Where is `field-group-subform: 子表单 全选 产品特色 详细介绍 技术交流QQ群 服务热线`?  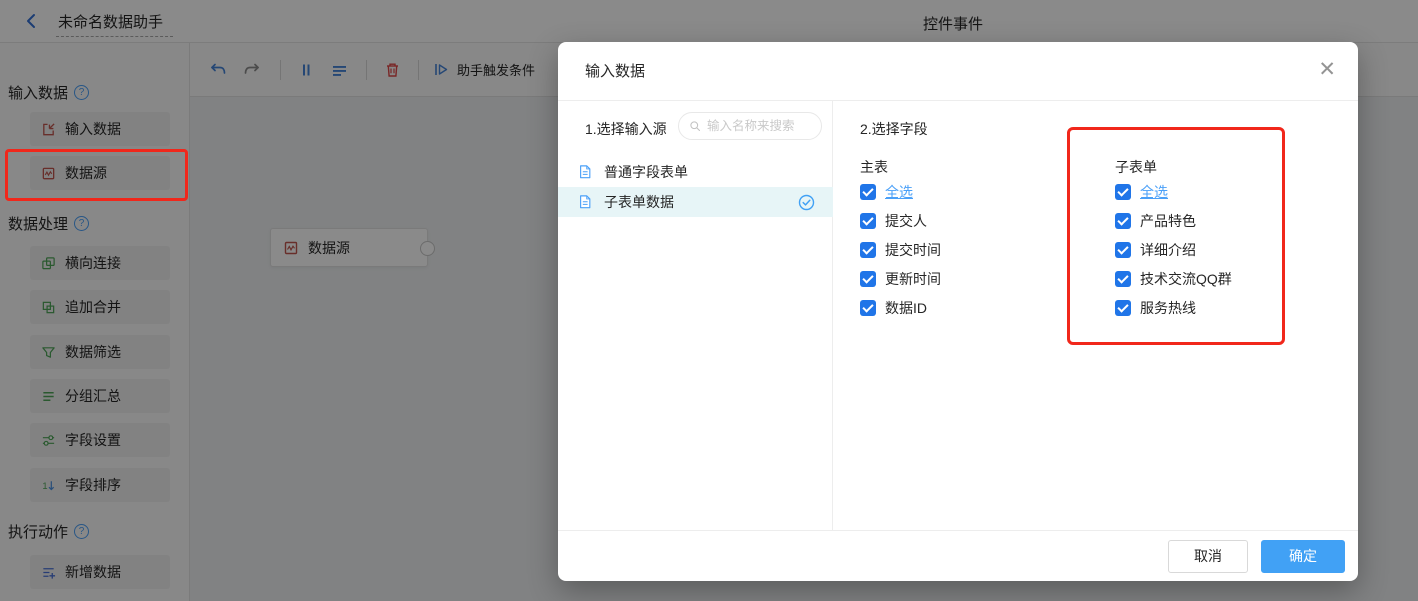
field-group-subform: 子表单 全选 产品特色 详细介绍 技术交流QQ群 服务热线 is located at coordinates (1173, 242).